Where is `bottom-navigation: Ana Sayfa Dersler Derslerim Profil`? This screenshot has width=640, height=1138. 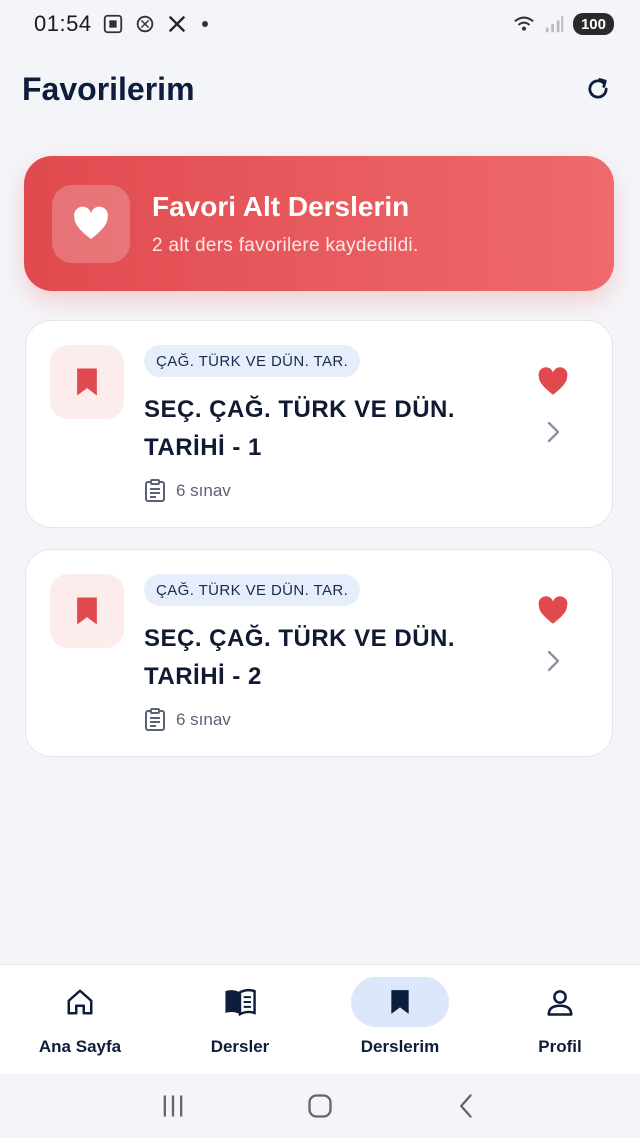 bottom-navigation: Ana Sayfa Dersler Derslerim Profil is located at coordinates (320, 1019).